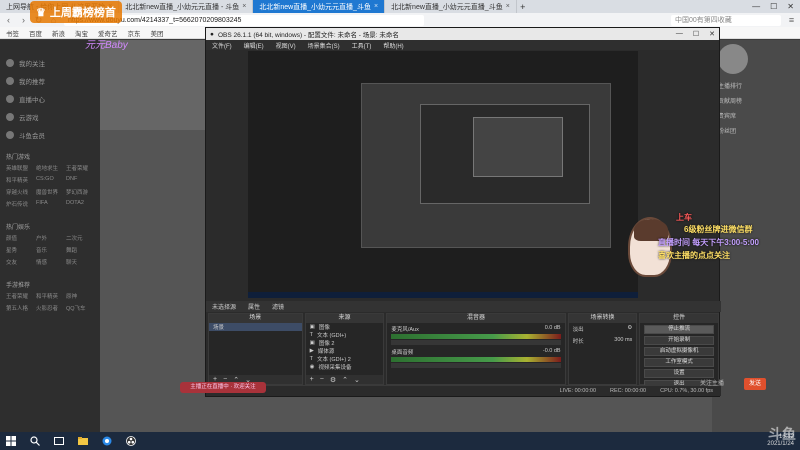 Image resolution: width=800 pixels, height=450 pixels. Describe the element at coordinates (80, 204) in the screenshot. I see `sidebar-link: DOTA2` at that location.